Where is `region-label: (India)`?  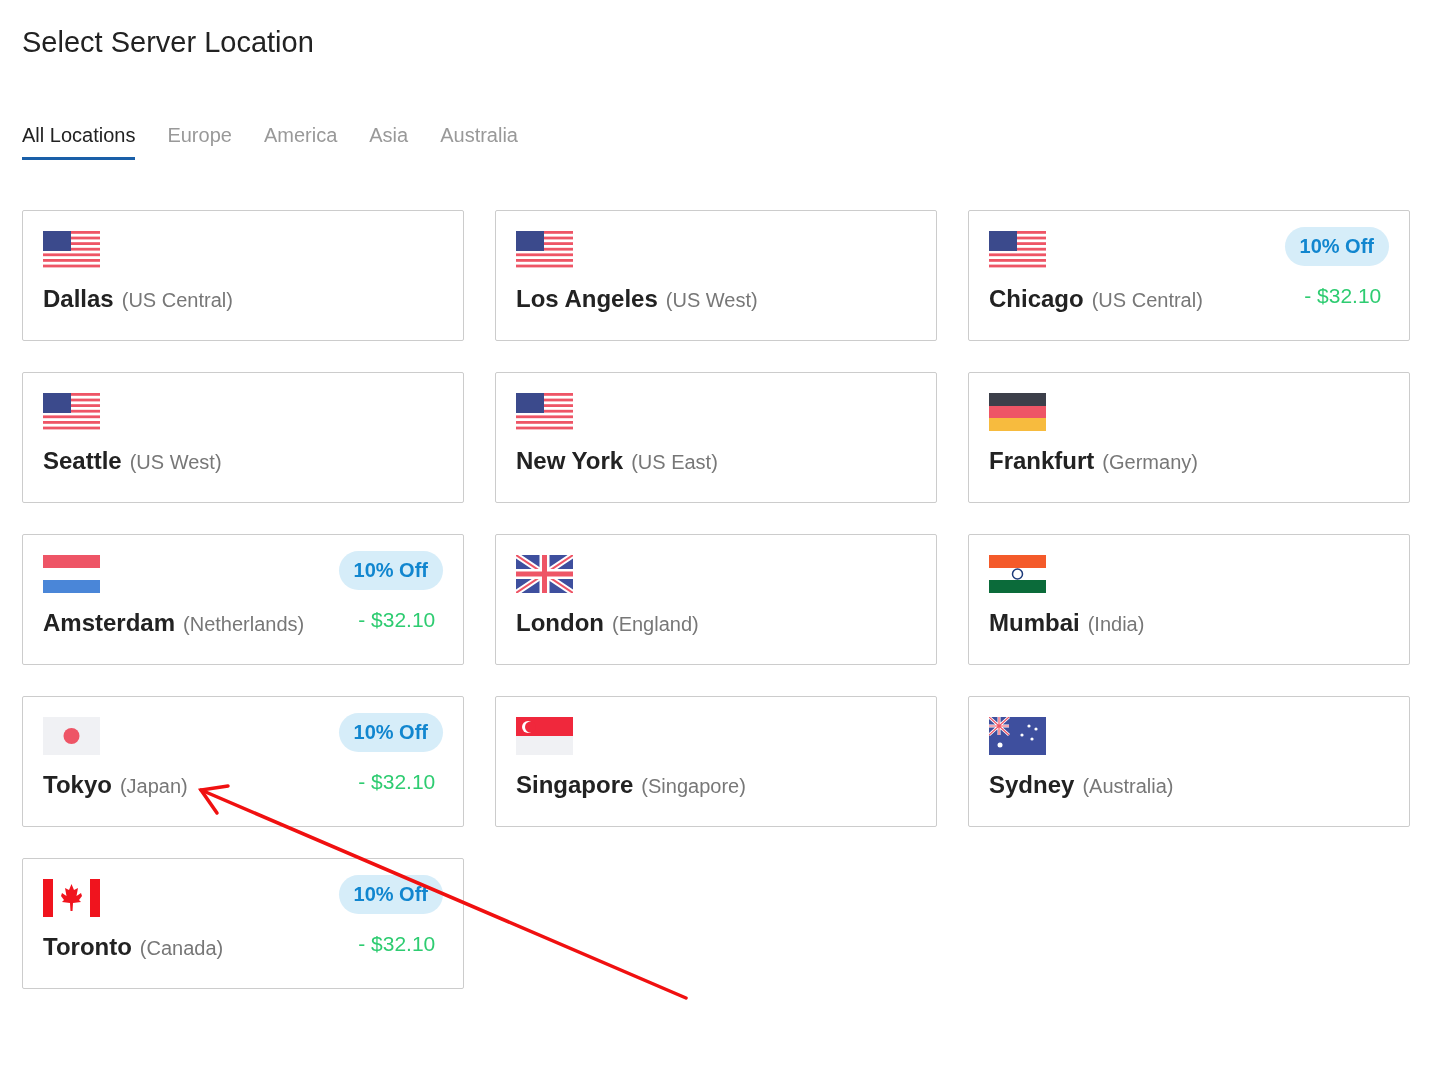
region-label: (India) is located at coordinates (1116, 624).